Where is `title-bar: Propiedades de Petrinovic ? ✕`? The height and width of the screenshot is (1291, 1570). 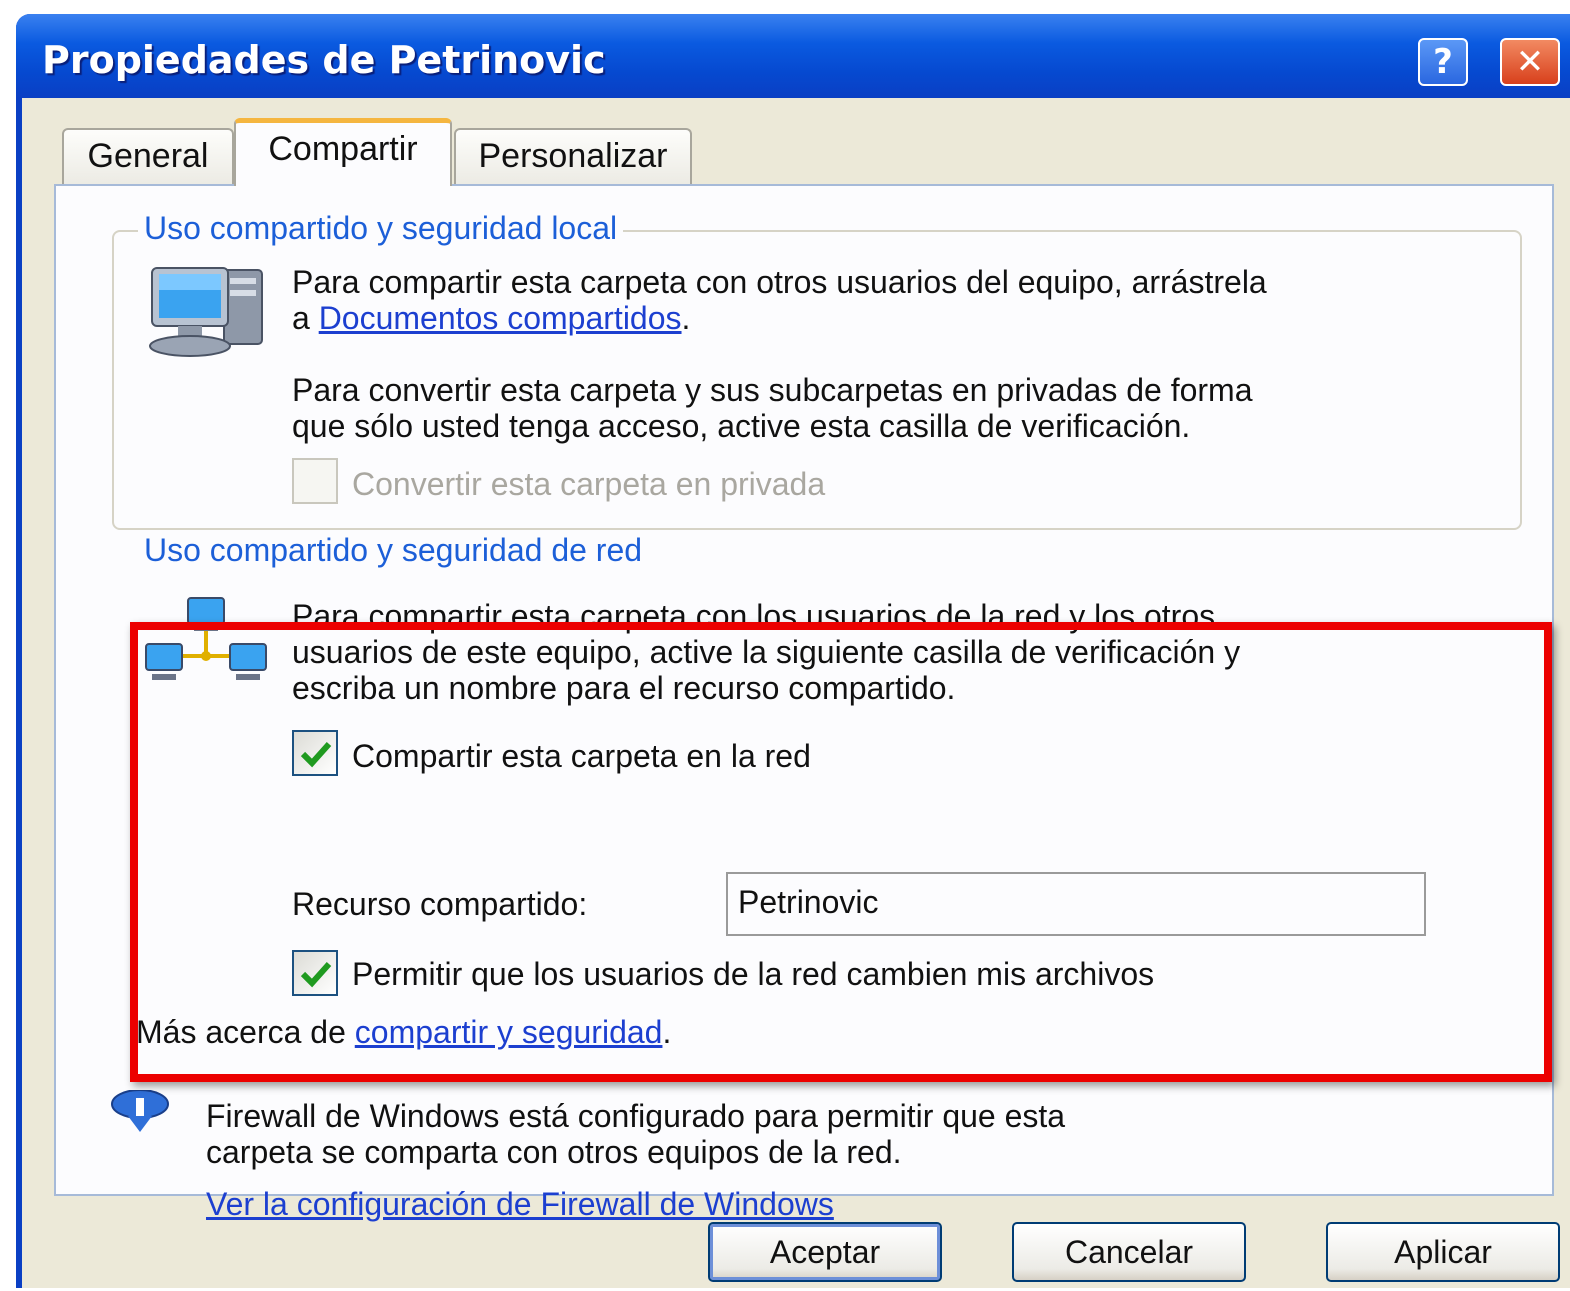
title-bar: Propiedades de Petrinovic ? ✕ is located at coordinates (793, 56).